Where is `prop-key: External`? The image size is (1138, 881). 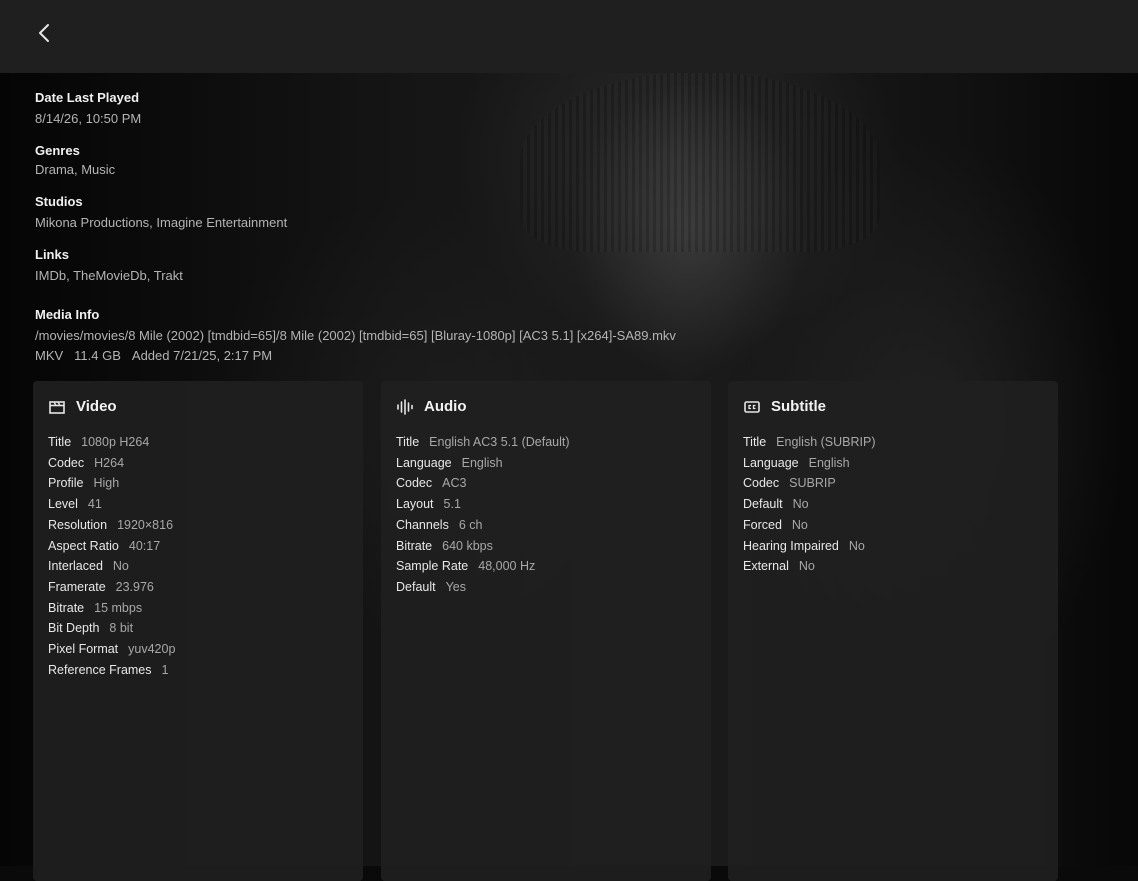 prop-key: External is located at coordinates (766, 566).